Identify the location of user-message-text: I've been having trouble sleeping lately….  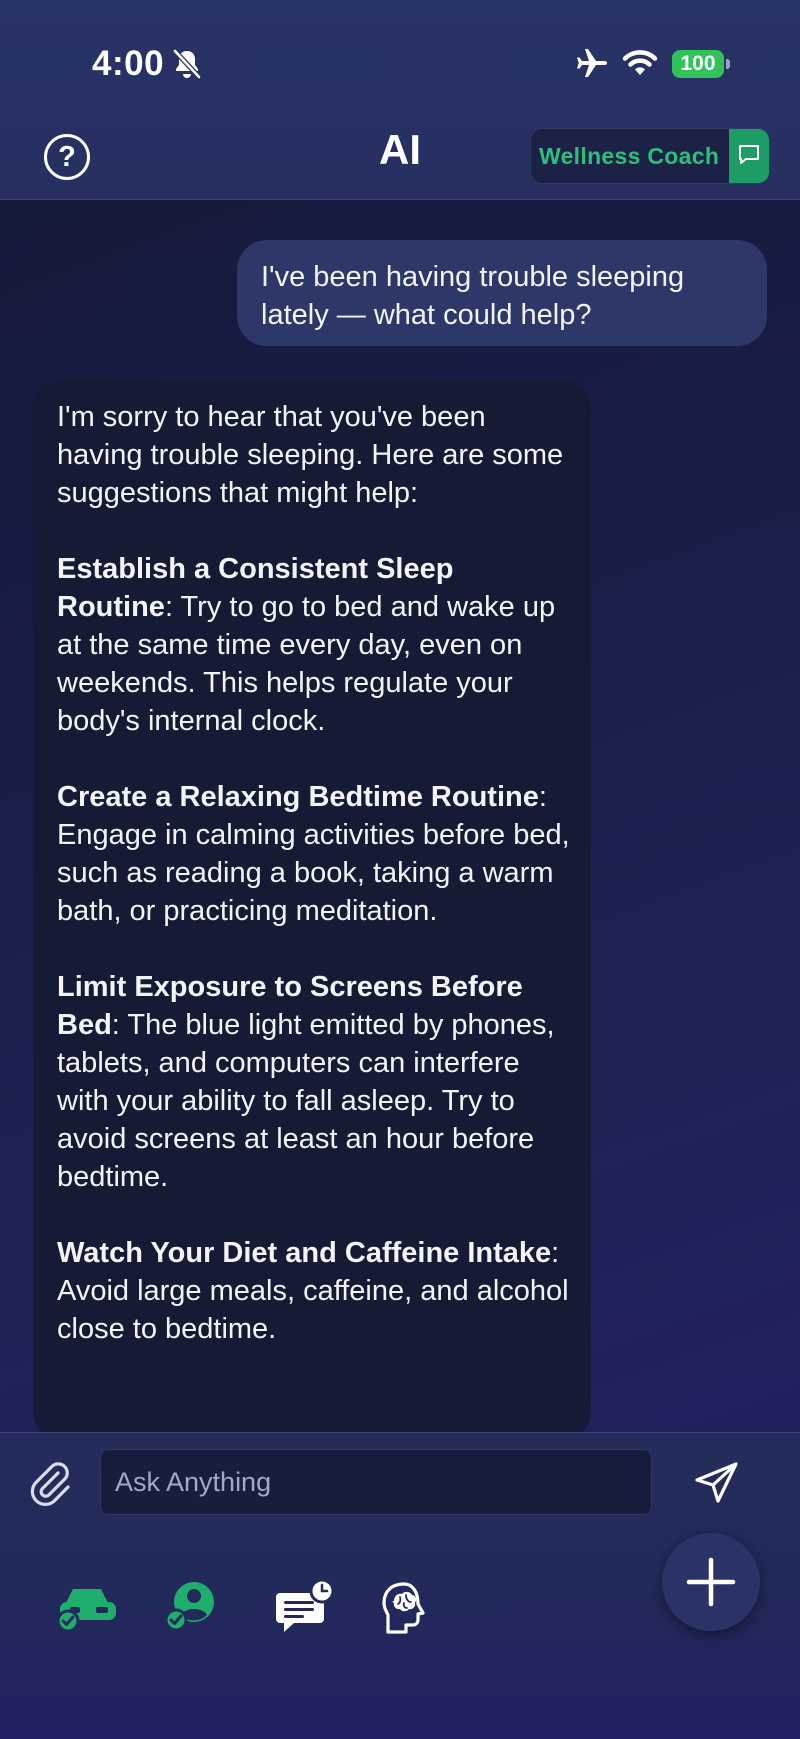
(473, 296).